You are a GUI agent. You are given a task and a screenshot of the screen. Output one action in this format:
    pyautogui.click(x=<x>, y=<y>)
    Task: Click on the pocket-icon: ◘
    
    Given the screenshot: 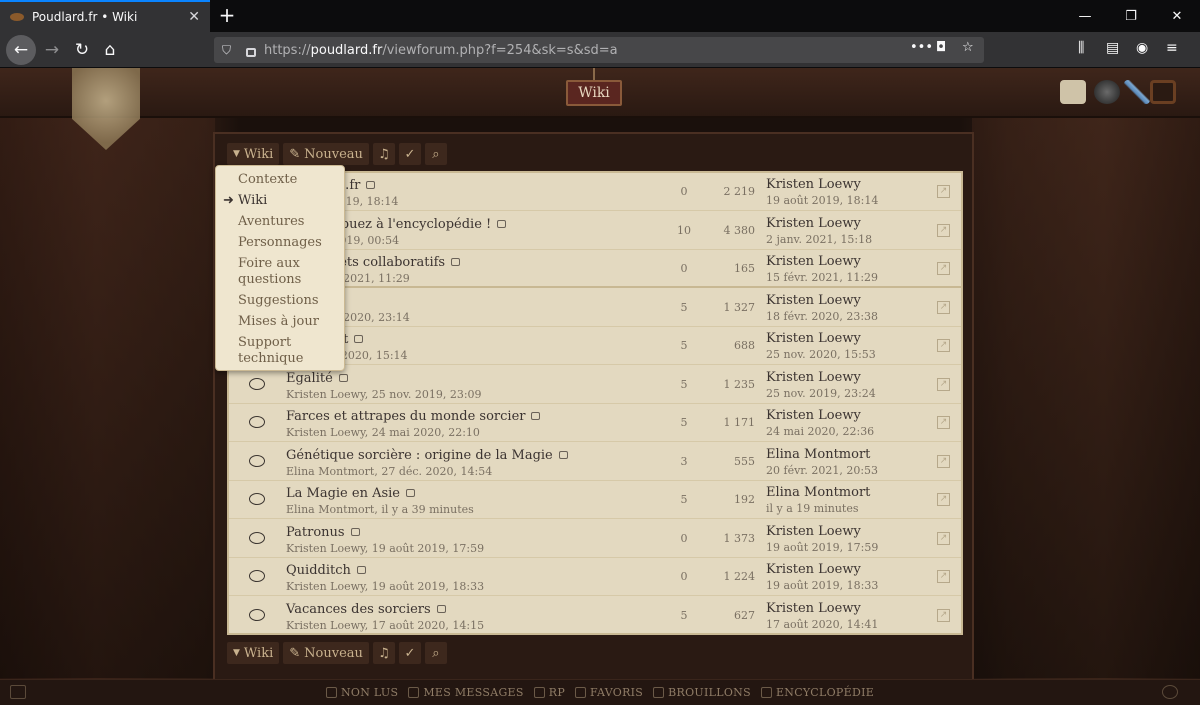 What is the action you would take?
    pyautogui.click(x=941, y=47)
    